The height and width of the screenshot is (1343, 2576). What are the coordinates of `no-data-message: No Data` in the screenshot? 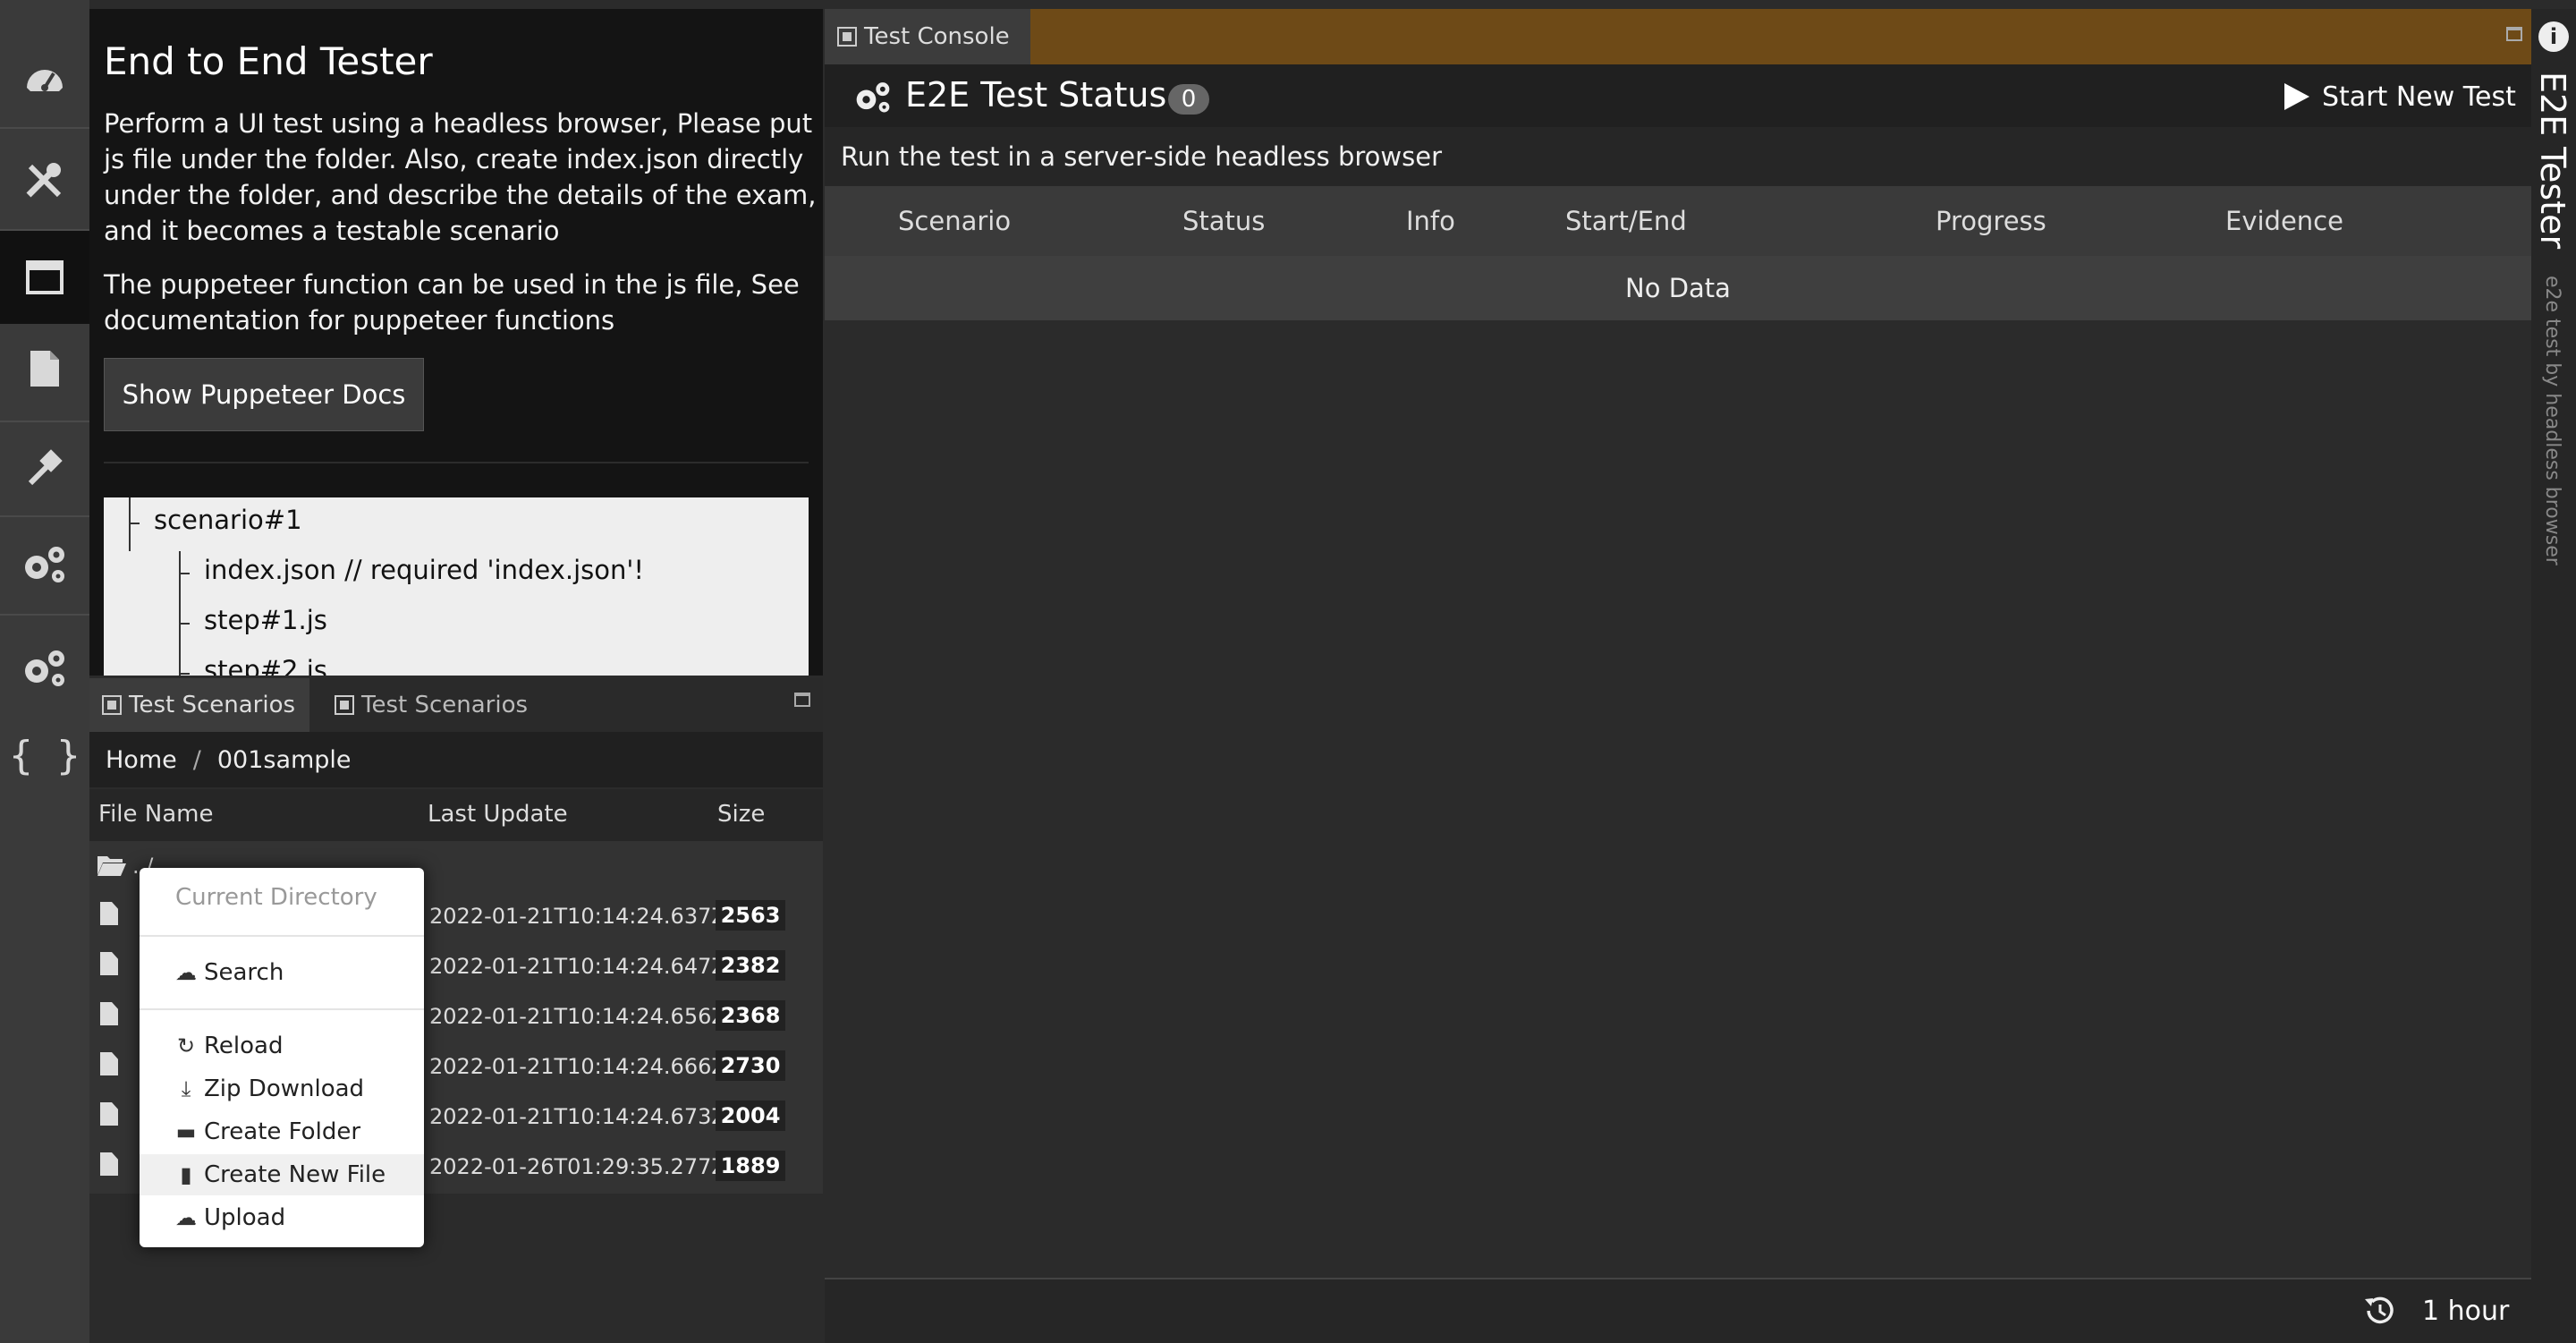 It's located at (1678, 288).